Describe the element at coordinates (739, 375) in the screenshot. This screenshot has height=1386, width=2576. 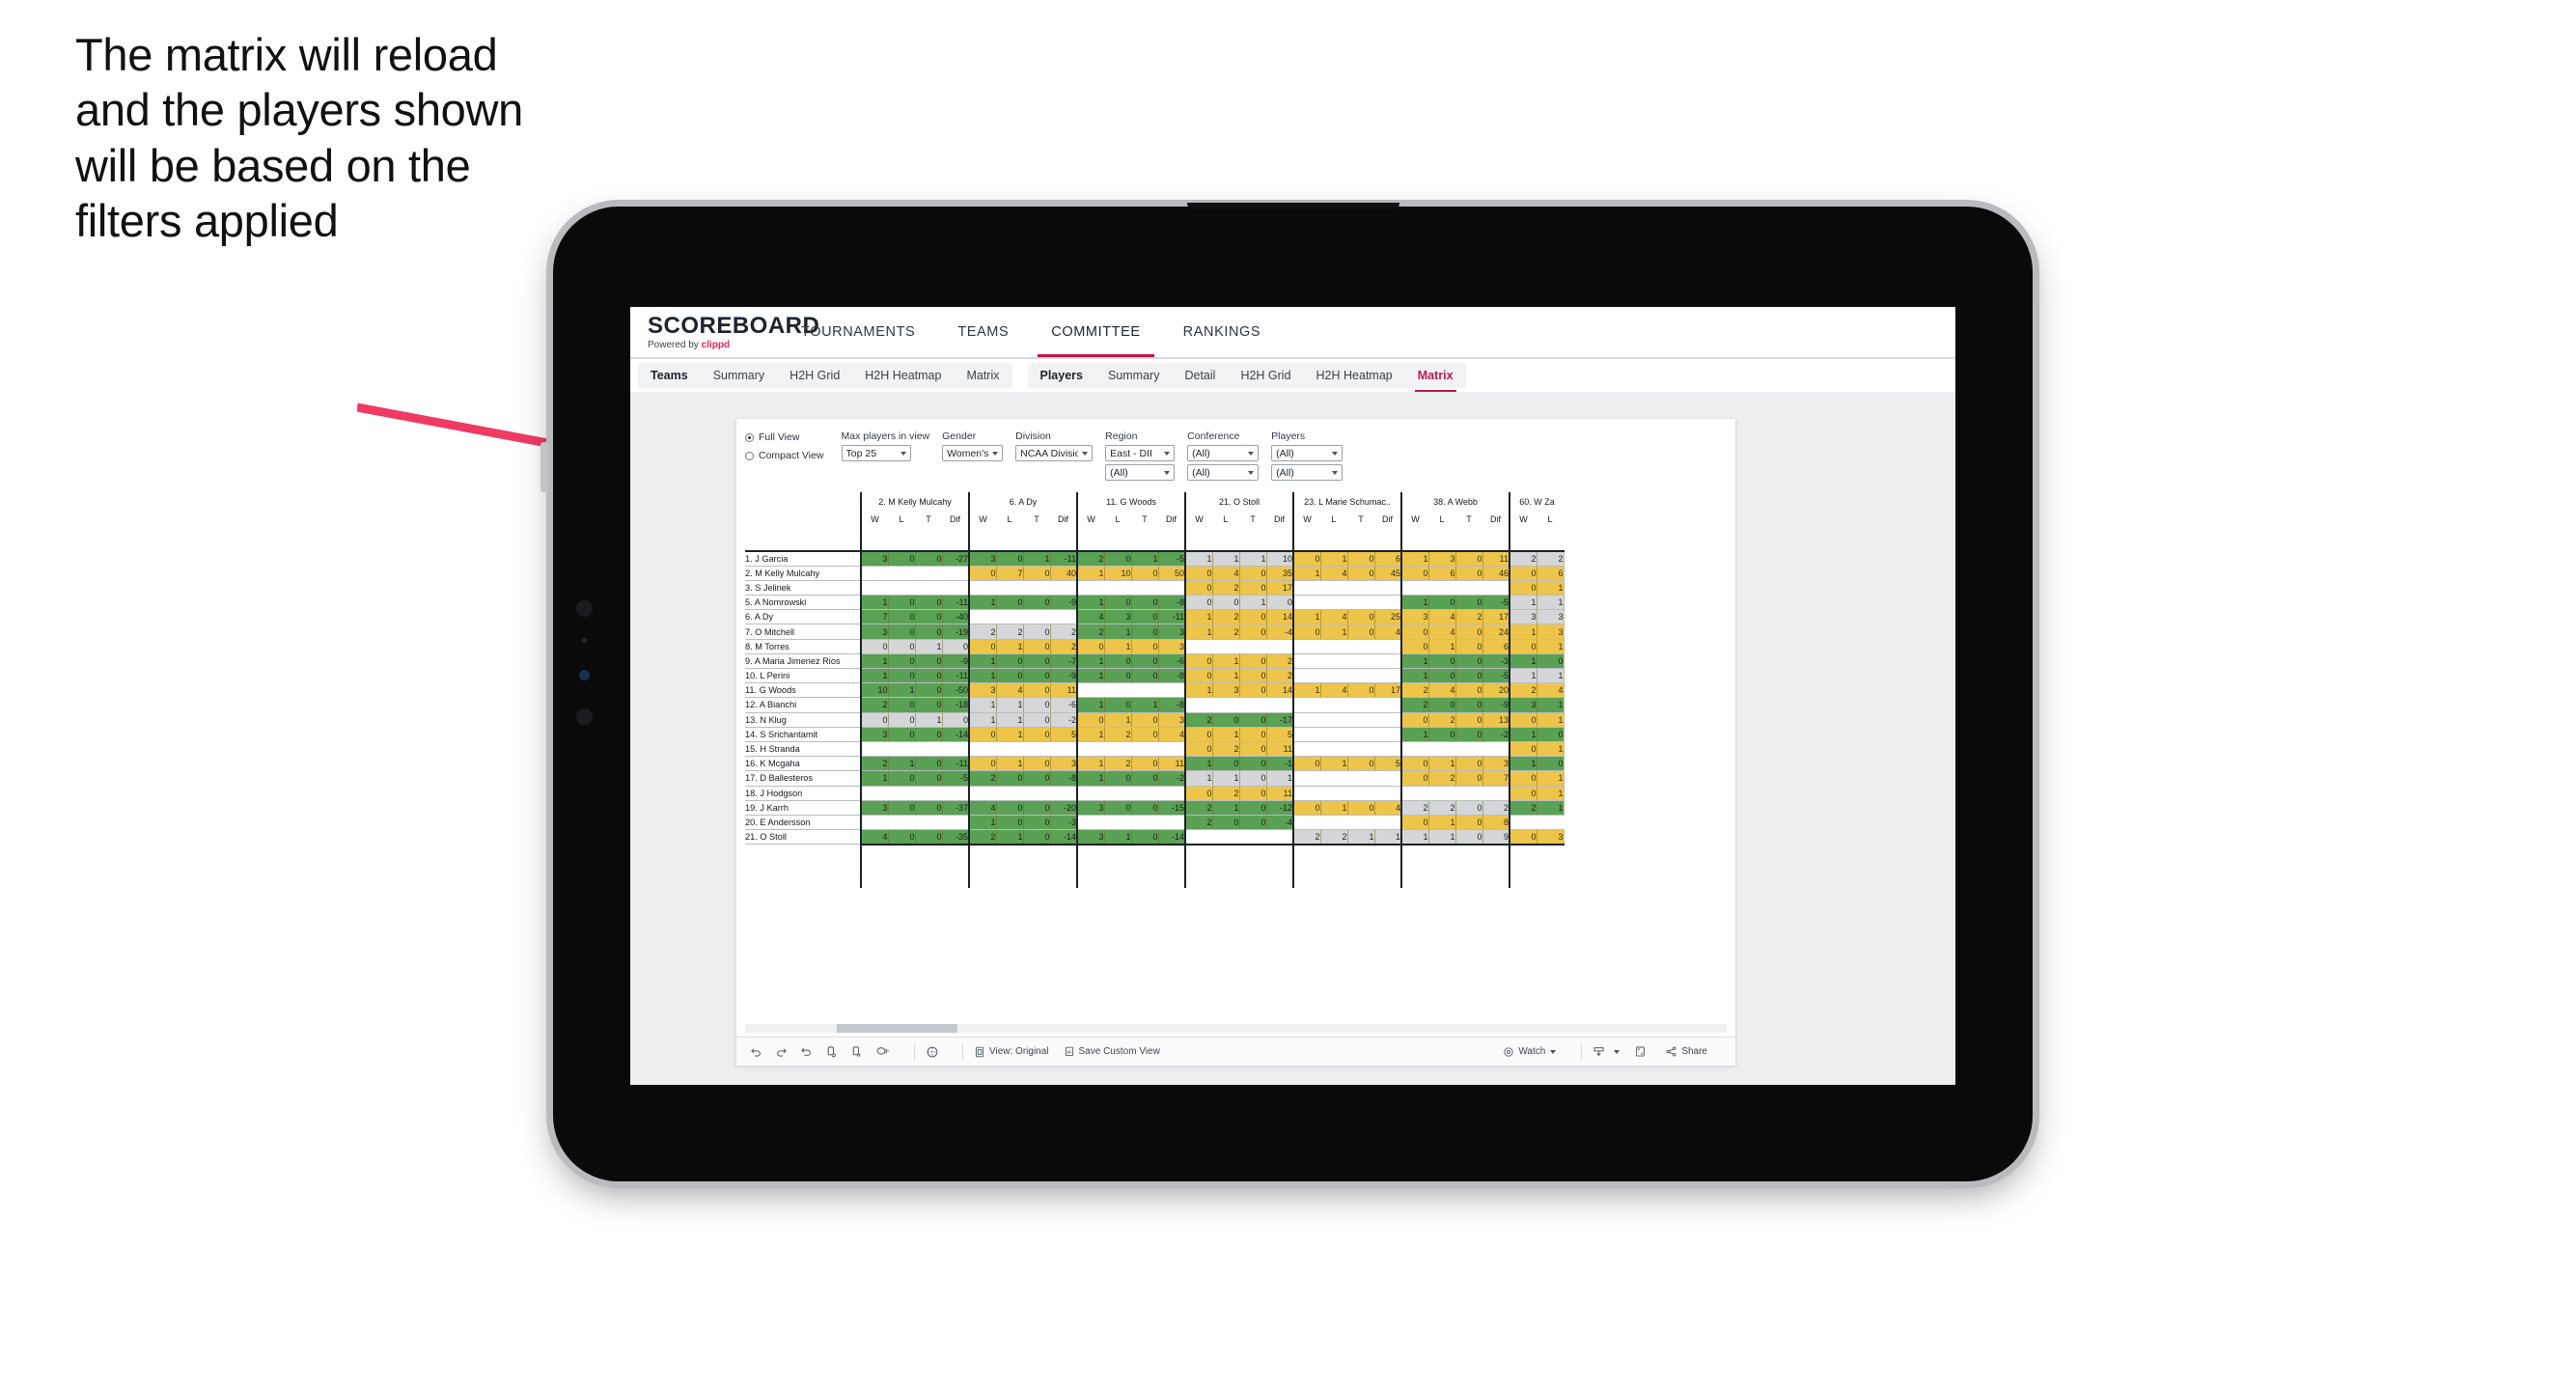
I see `subnav-teams-summary: Summary` at that location.